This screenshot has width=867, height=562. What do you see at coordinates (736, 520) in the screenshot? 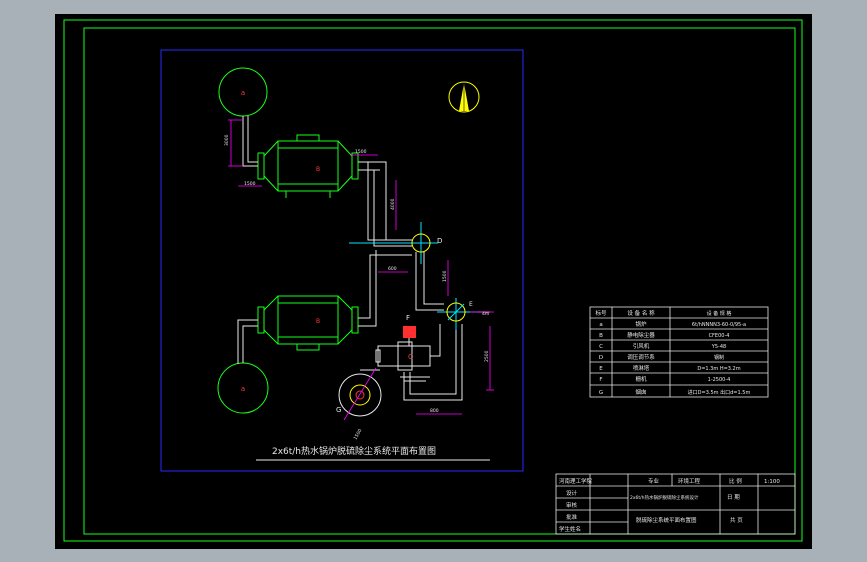
I see `tb-page-label: 共 页` at bounding box center [736, 520].